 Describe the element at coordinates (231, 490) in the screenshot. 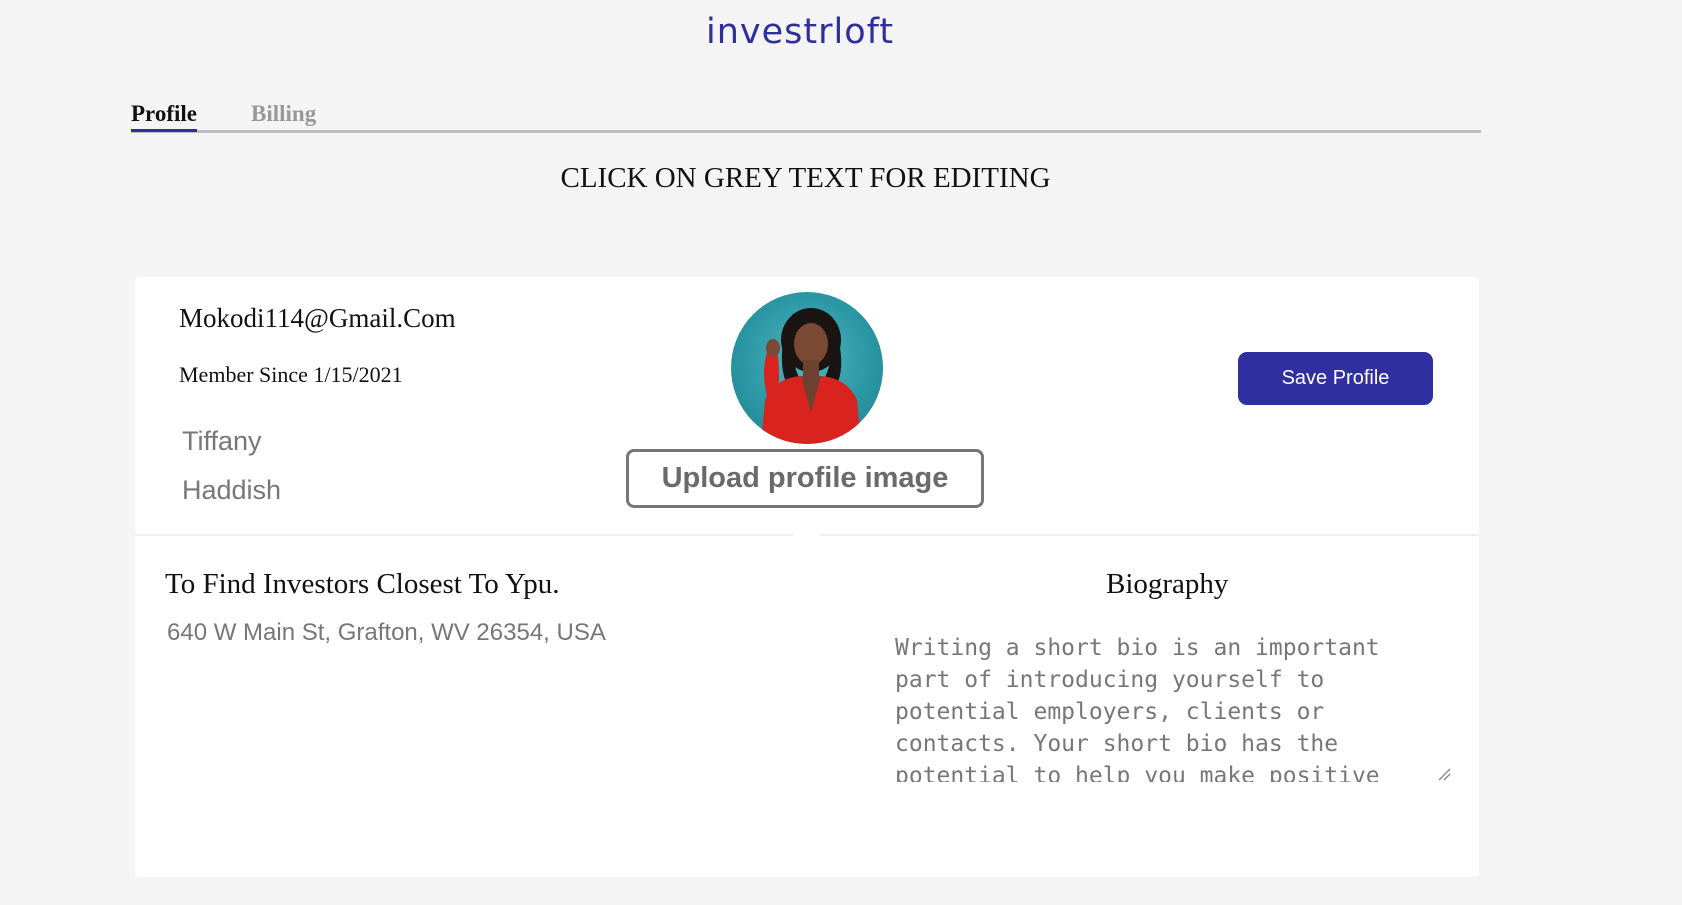

I see `last-name-field: Haddish` at that location.